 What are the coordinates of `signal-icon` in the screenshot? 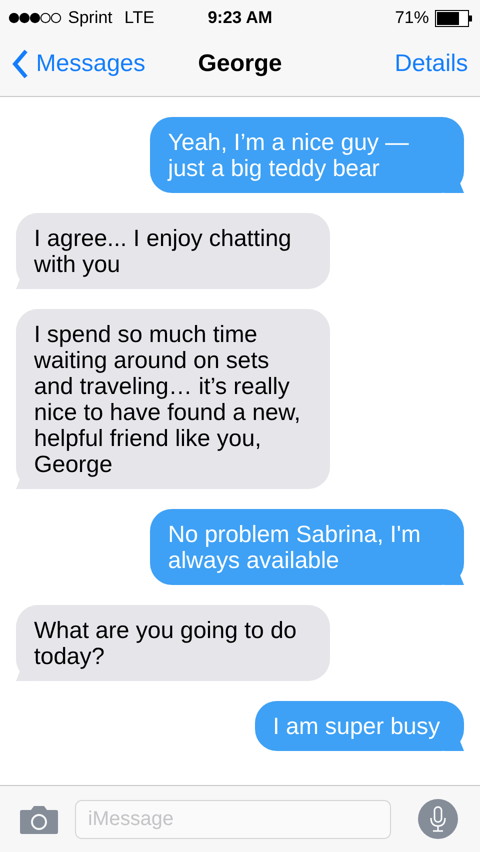 It's located at (35, 18).